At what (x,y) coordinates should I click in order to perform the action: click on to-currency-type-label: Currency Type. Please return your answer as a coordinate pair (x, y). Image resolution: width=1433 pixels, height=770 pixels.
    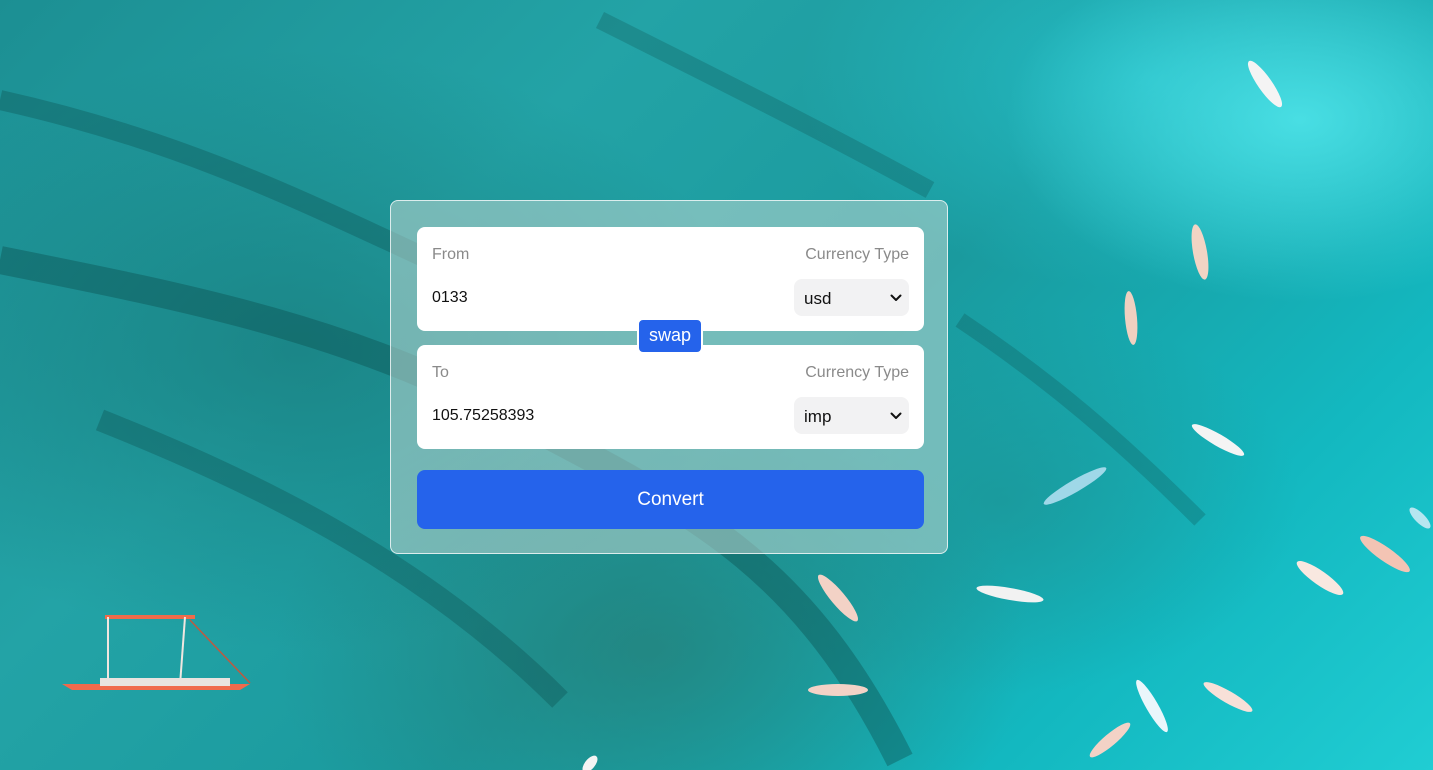
    Looking at the image, I should click on (857, 372).